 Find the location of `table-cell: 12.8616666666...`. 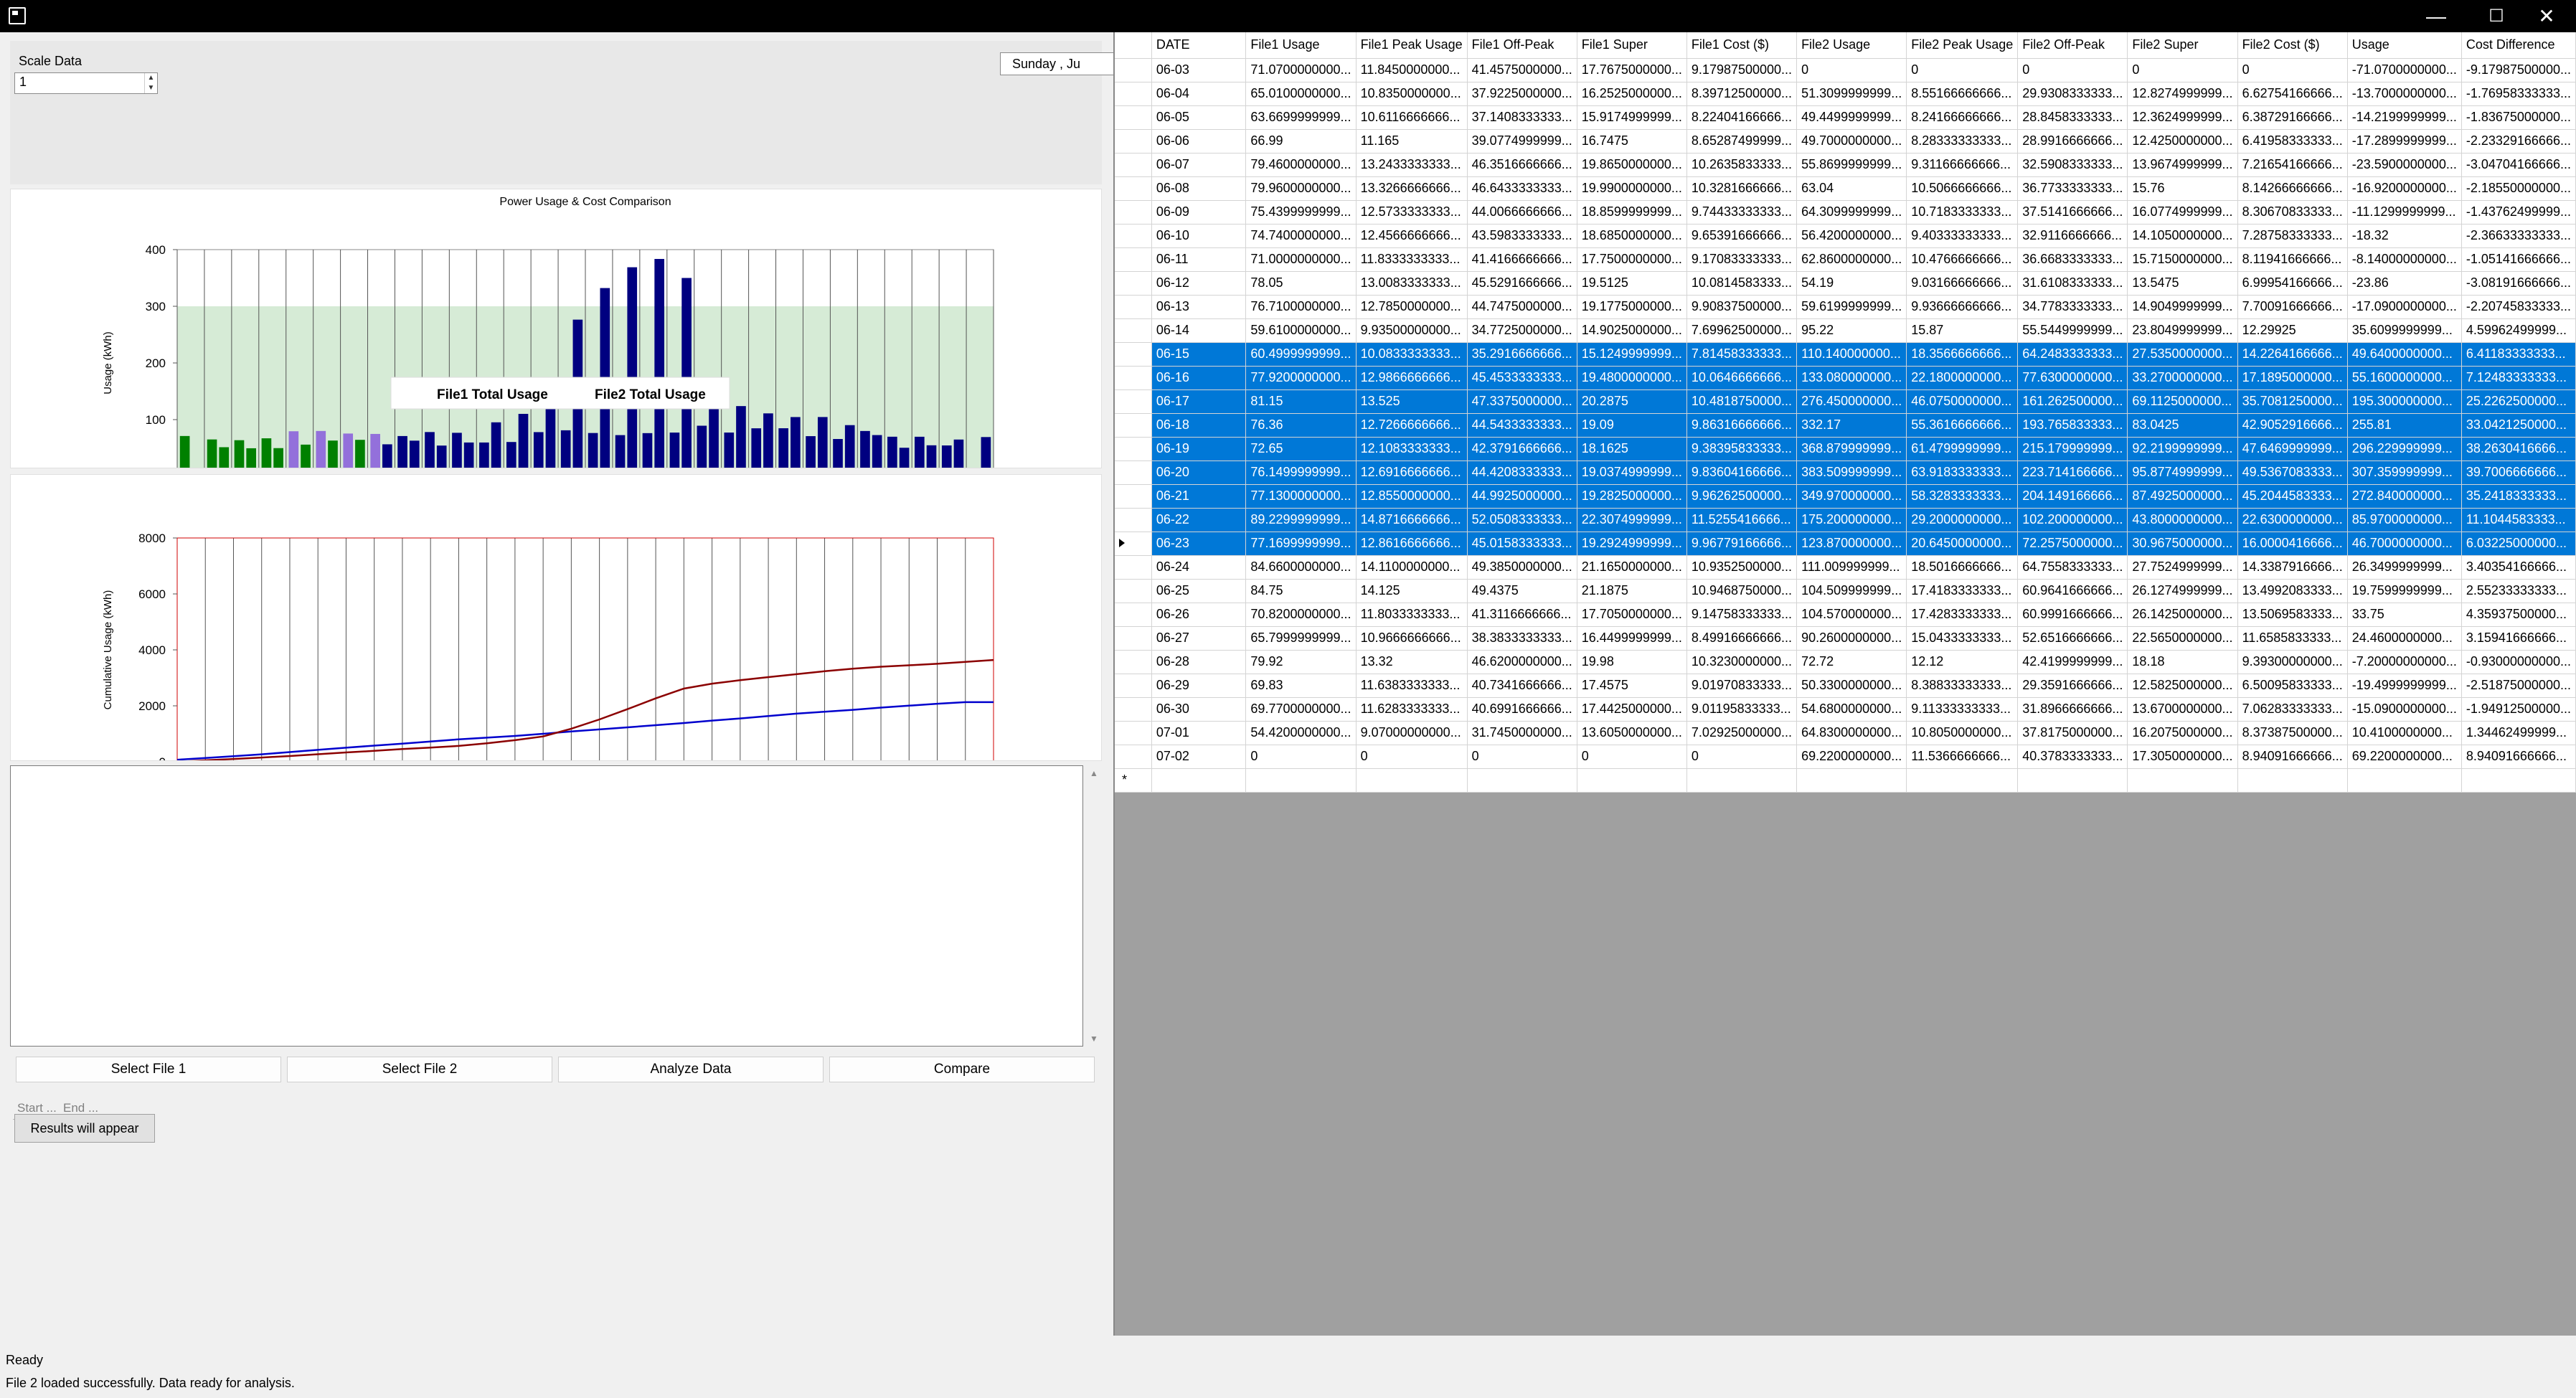

table-cell: 12.8616666666... is located at coordinates (1412, 544).